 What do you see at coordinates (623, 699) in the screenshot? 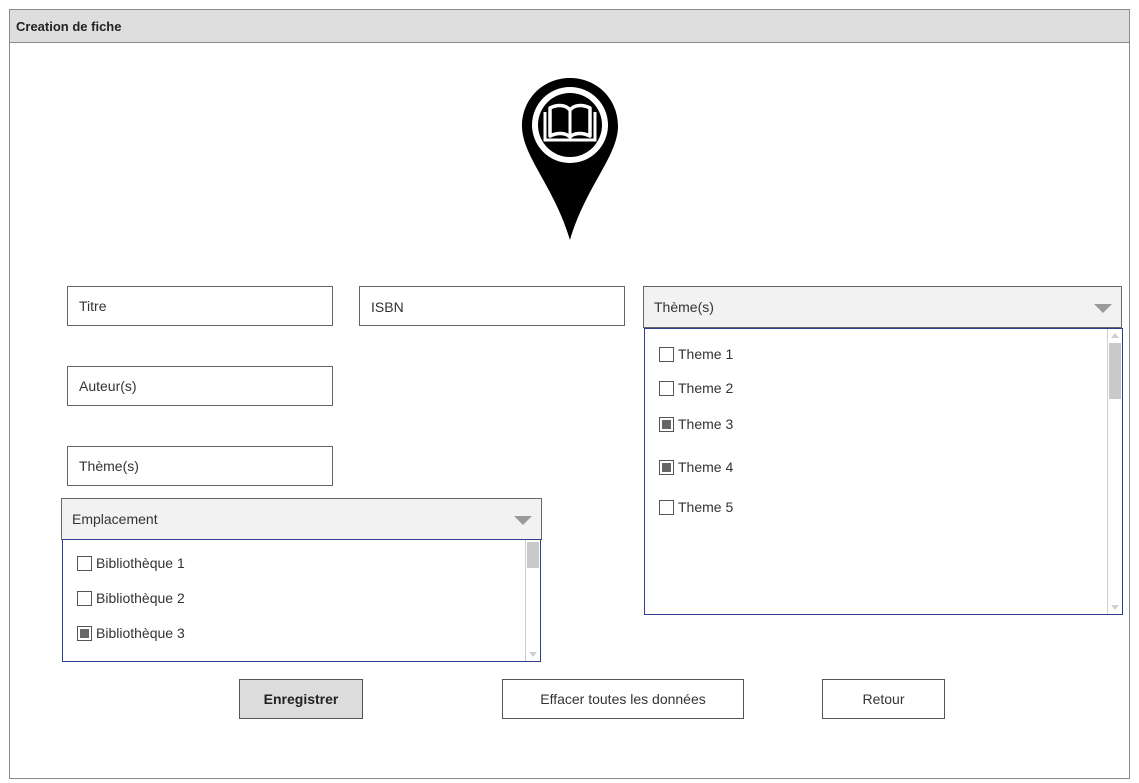
I see `clear-all-button: Effacer toutes les données` at bounding box center [623, 699].